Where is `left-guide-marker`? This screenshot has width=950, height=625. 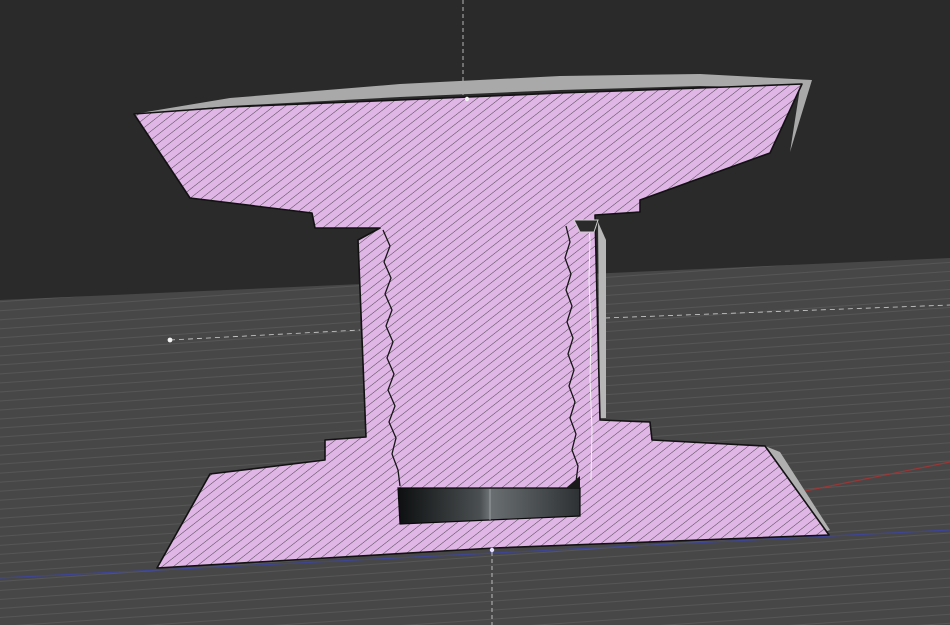
left-guide-marker is located at coordinates (170, 340).